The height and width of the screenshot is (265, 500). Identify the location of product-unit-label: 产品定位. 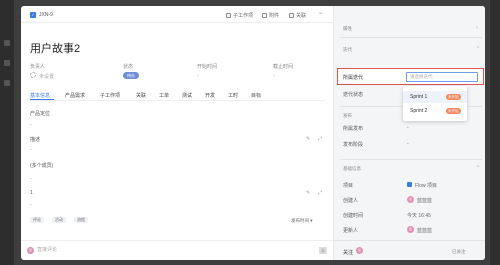
(40, 114).